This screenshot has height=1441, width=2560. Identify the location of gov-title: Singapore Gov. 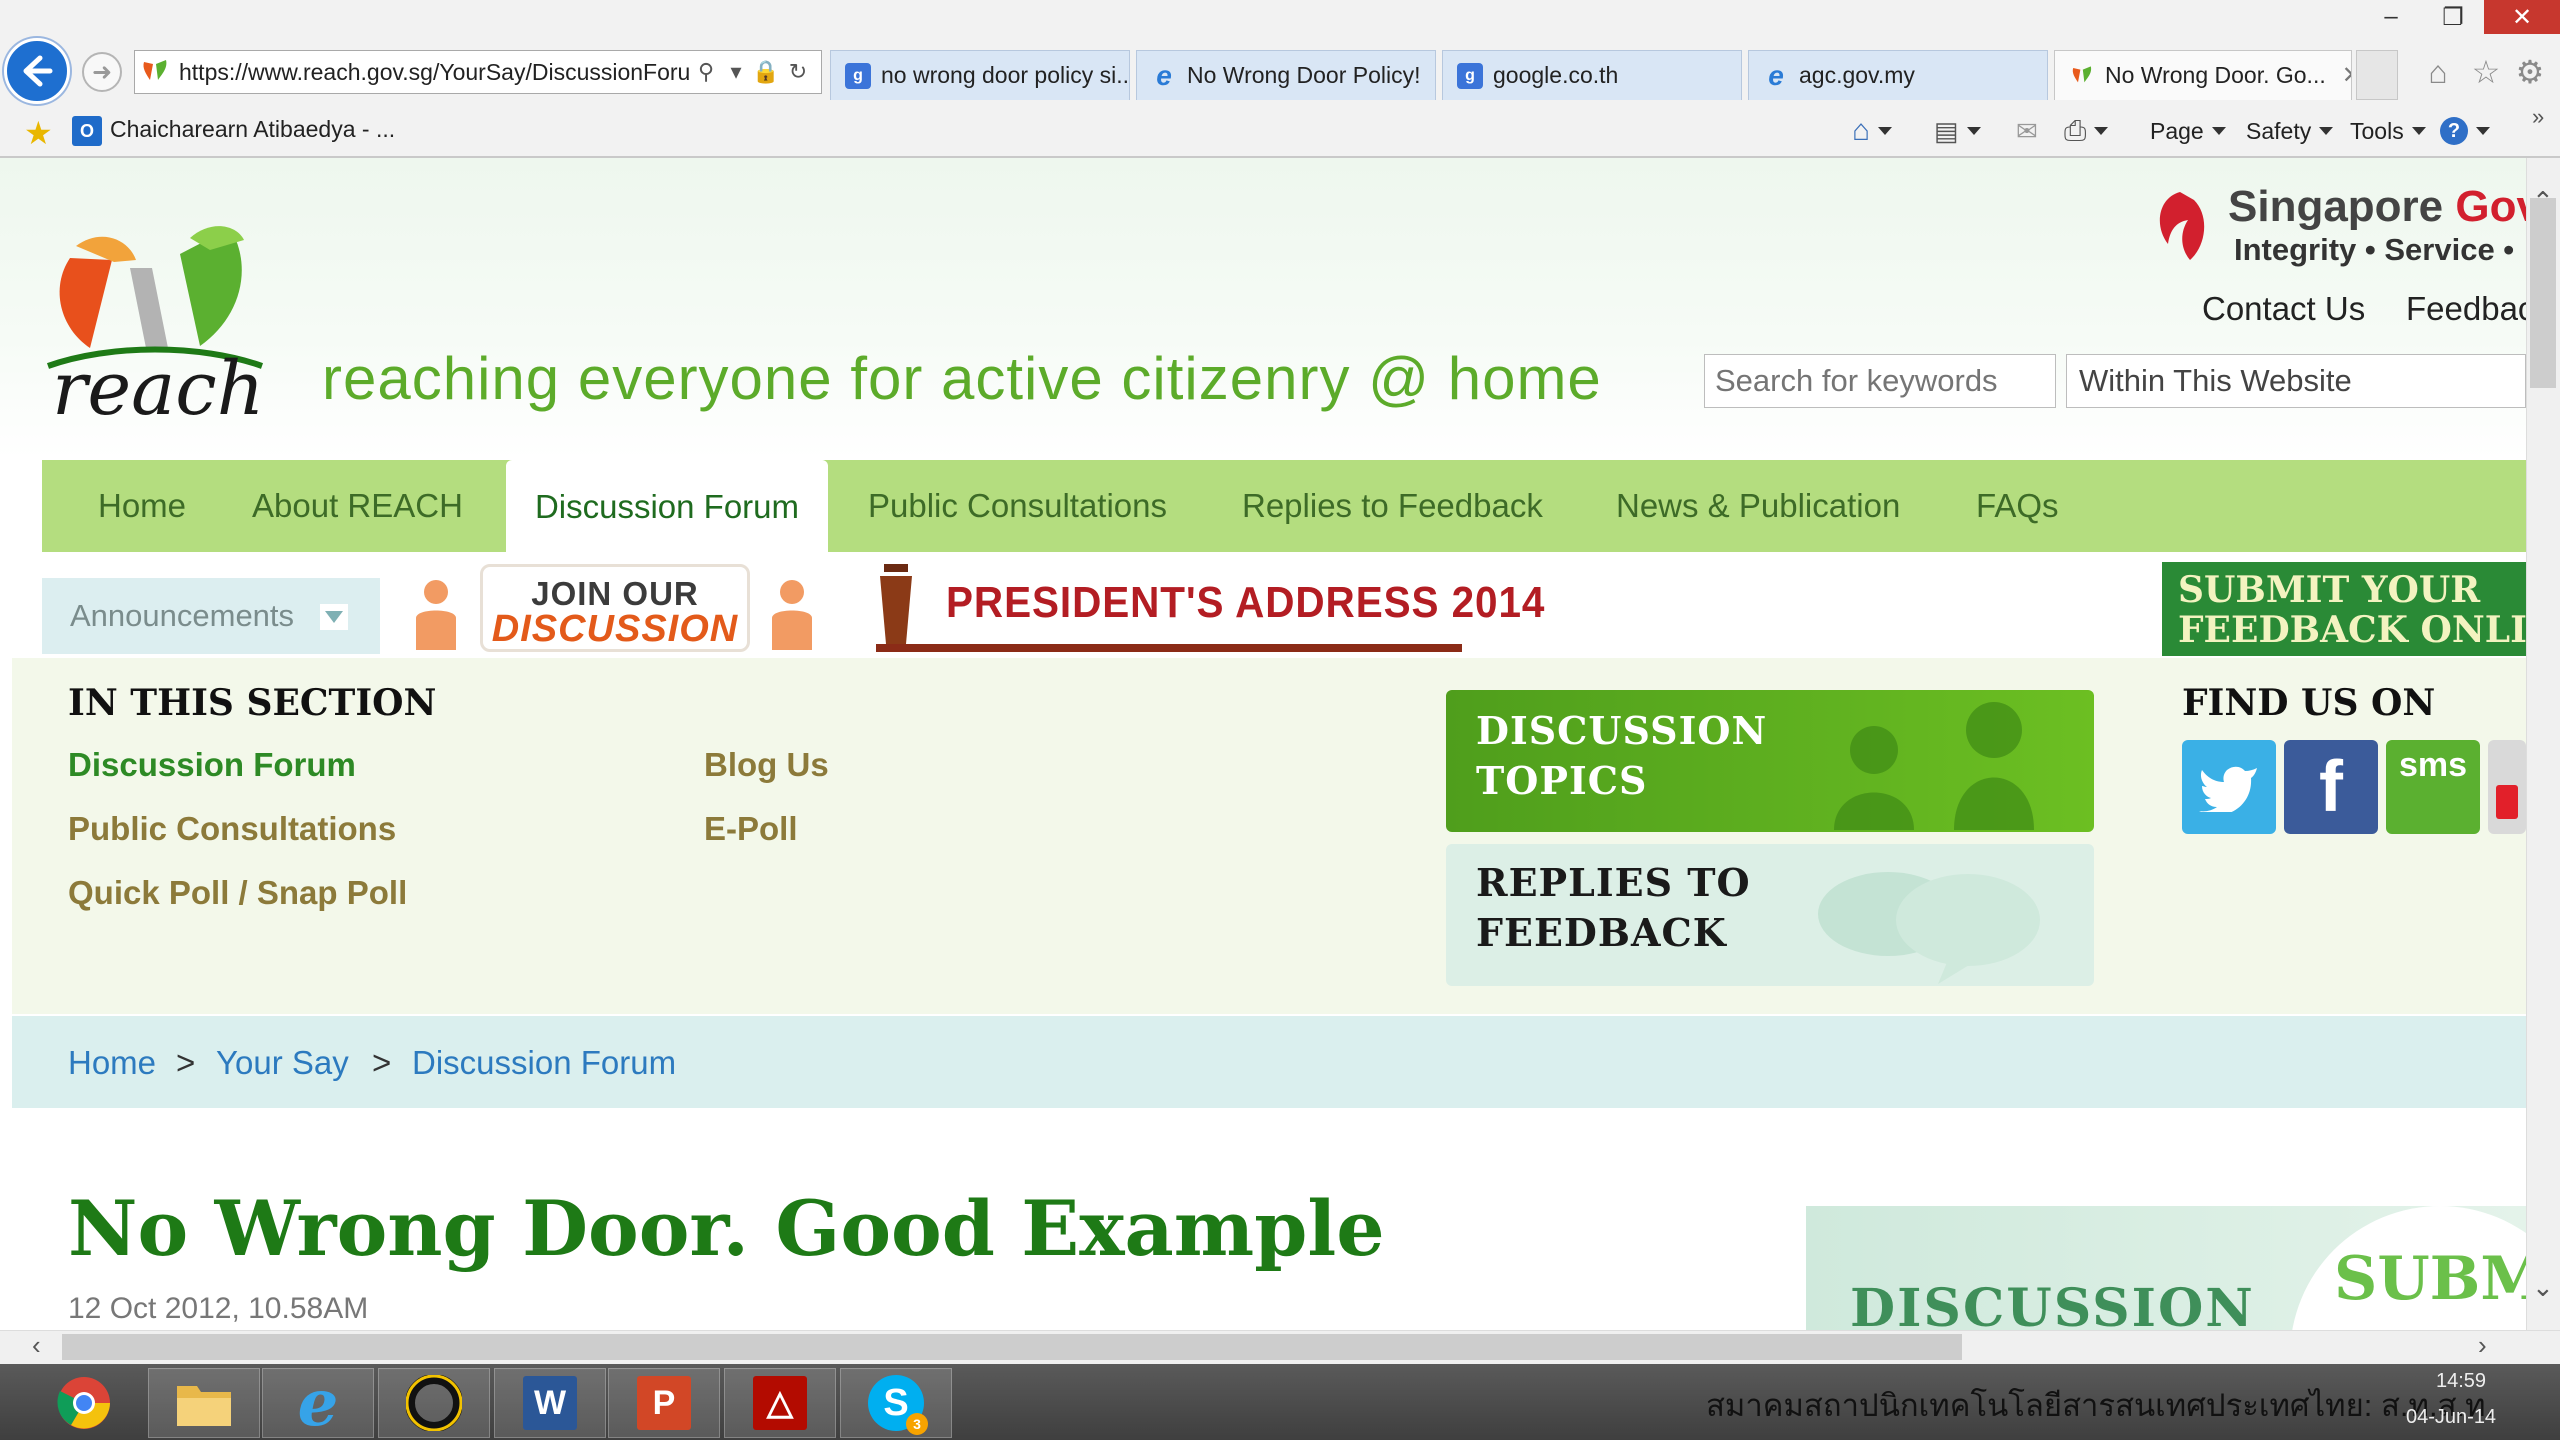
(2377, 207).